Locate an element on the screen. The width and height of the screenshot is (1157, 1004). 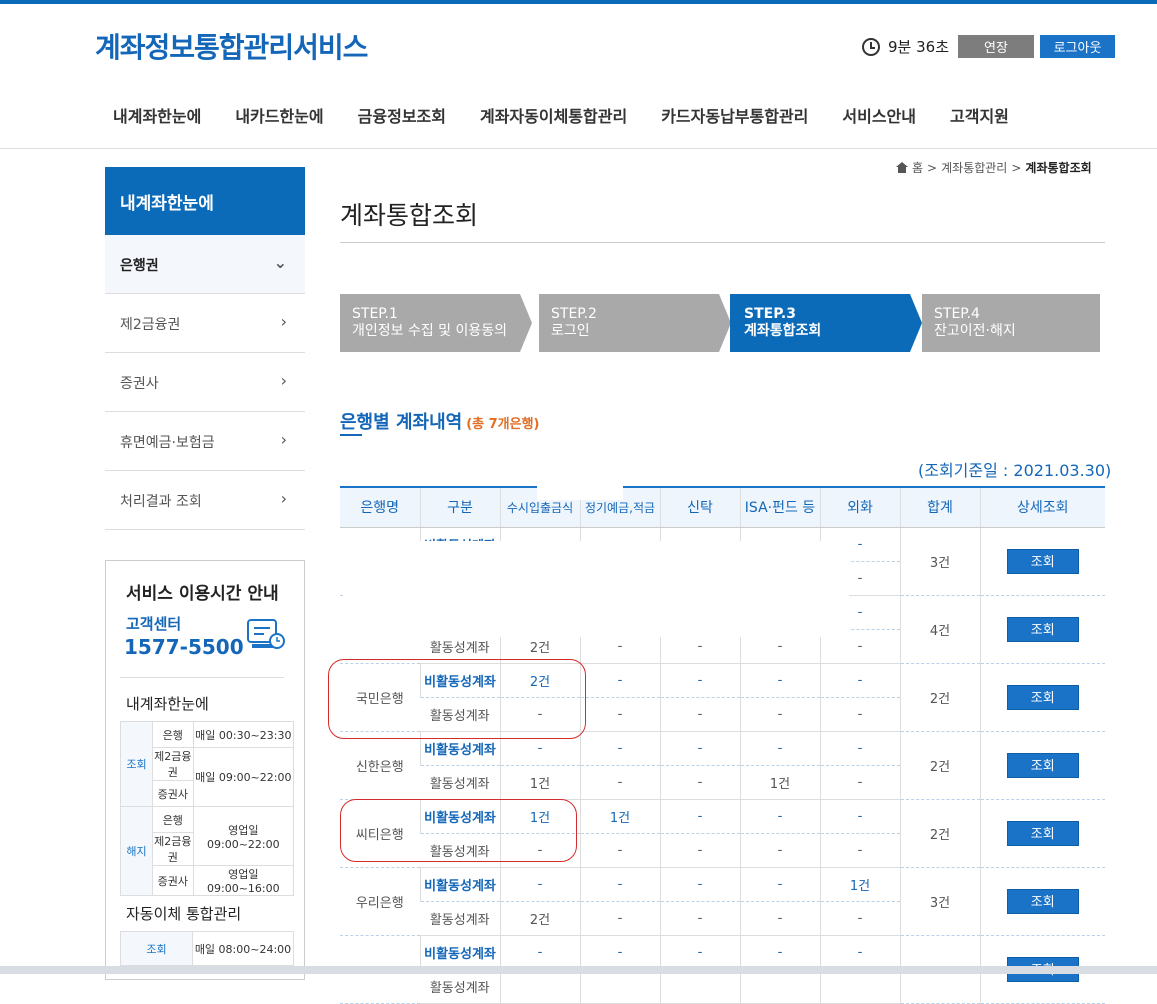
org-cell: 제2금융권 is located at coordinates (173, 849).